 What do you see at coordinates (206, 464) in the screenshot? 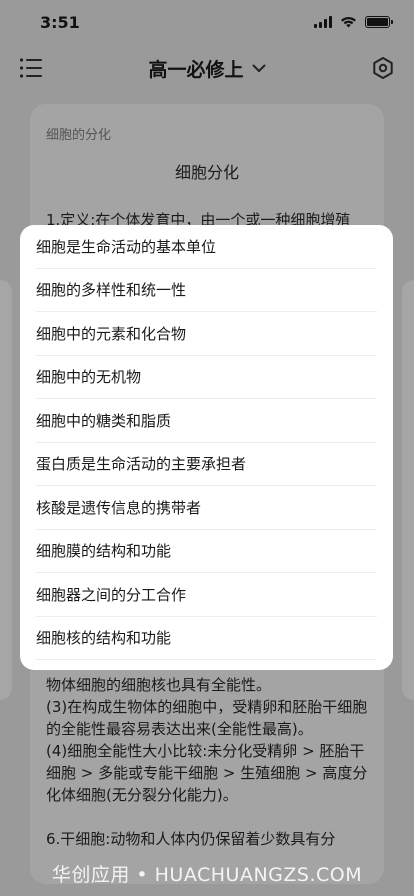
I see `menu-item: 蛋白质是生命活动的主要承担者` at bounding box center [206, 464].